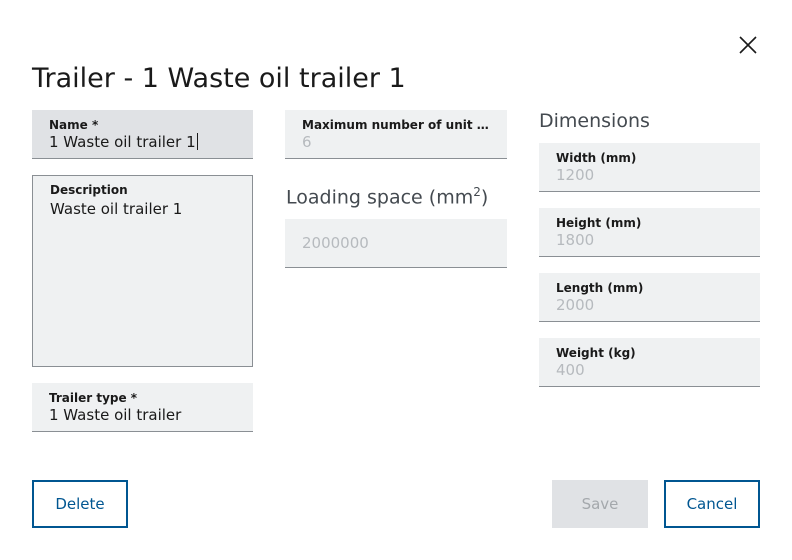  What do you see at coordinates (197, 141) in the screenshot?
I see `text-cursor` at bounding box center [197, 141].